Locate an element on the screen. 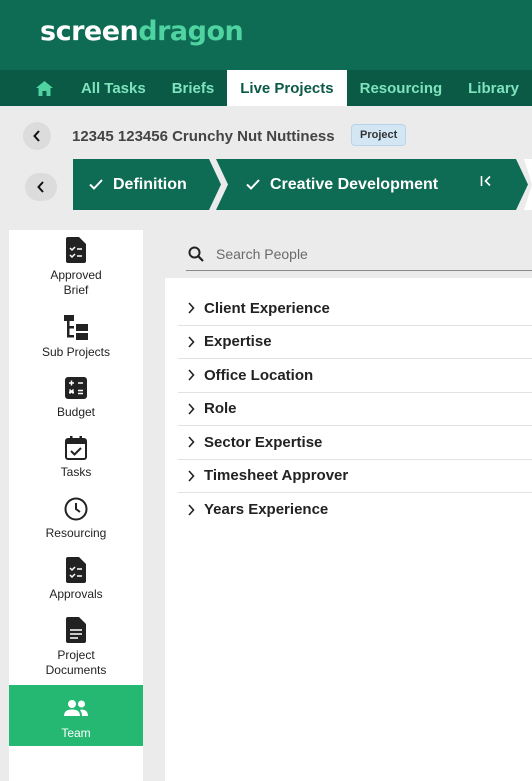  filter-office-location: Office Location is located at coordinates (355, 376).